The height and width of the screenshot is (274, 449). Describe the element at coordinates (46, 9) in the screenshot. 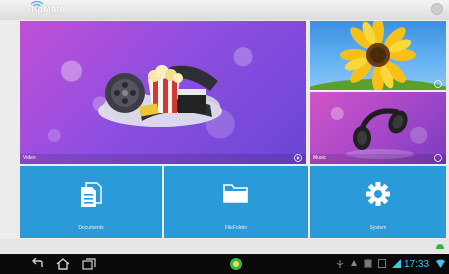

I see `app-title: TripMate` at that location.